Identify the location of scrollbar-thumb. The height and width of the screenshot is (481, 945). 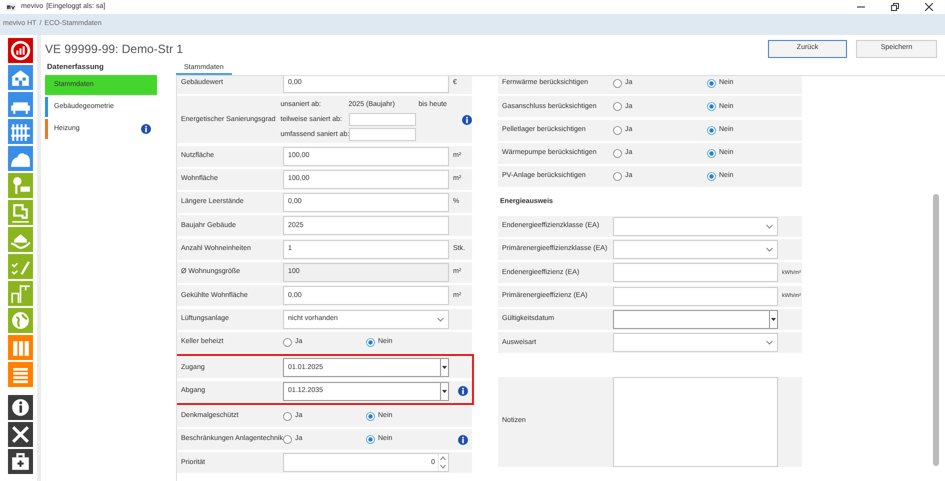
(936, 330).